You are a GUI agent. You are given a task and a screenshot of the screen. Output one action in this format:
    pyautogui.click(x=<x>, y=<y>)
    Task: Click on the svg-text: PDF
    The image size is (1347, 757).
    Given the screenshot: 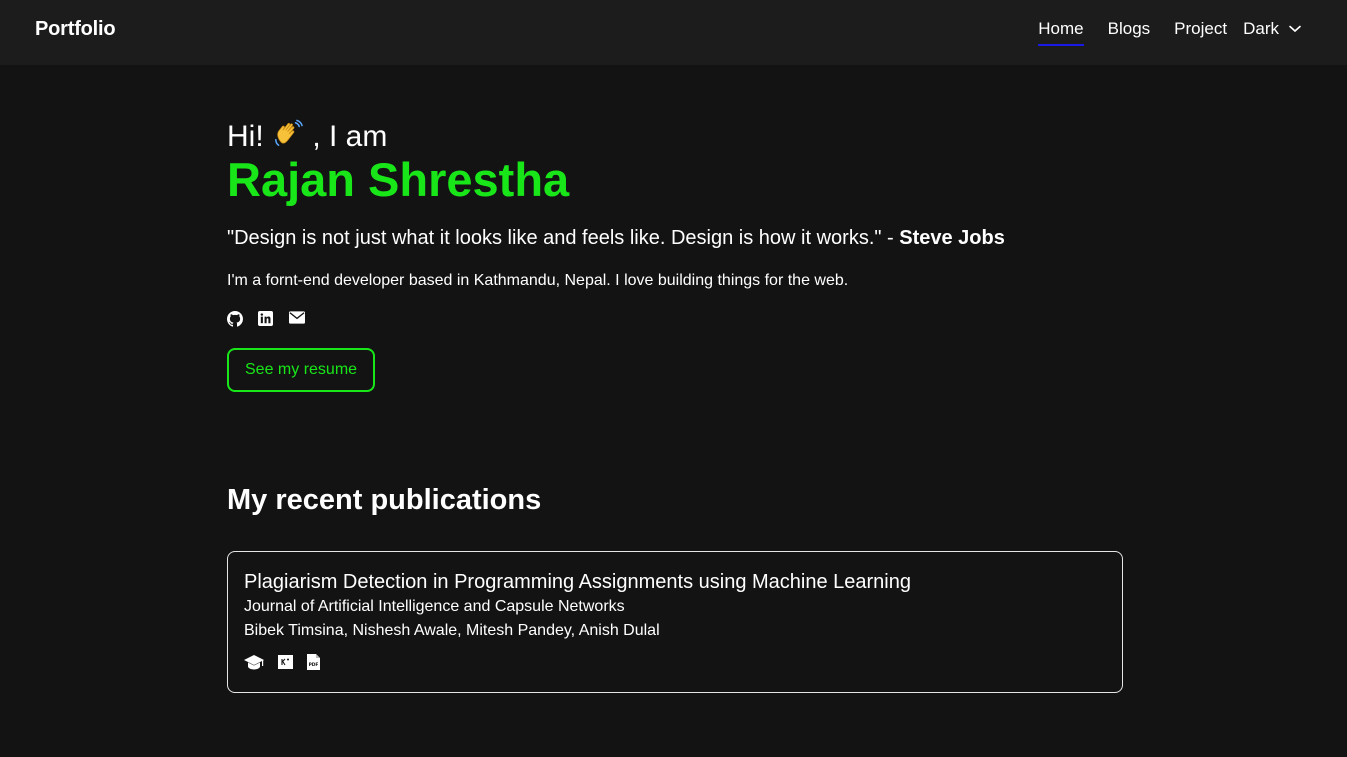 What is the action you would take?
    pyautogui.click(x=314, y=665)
    